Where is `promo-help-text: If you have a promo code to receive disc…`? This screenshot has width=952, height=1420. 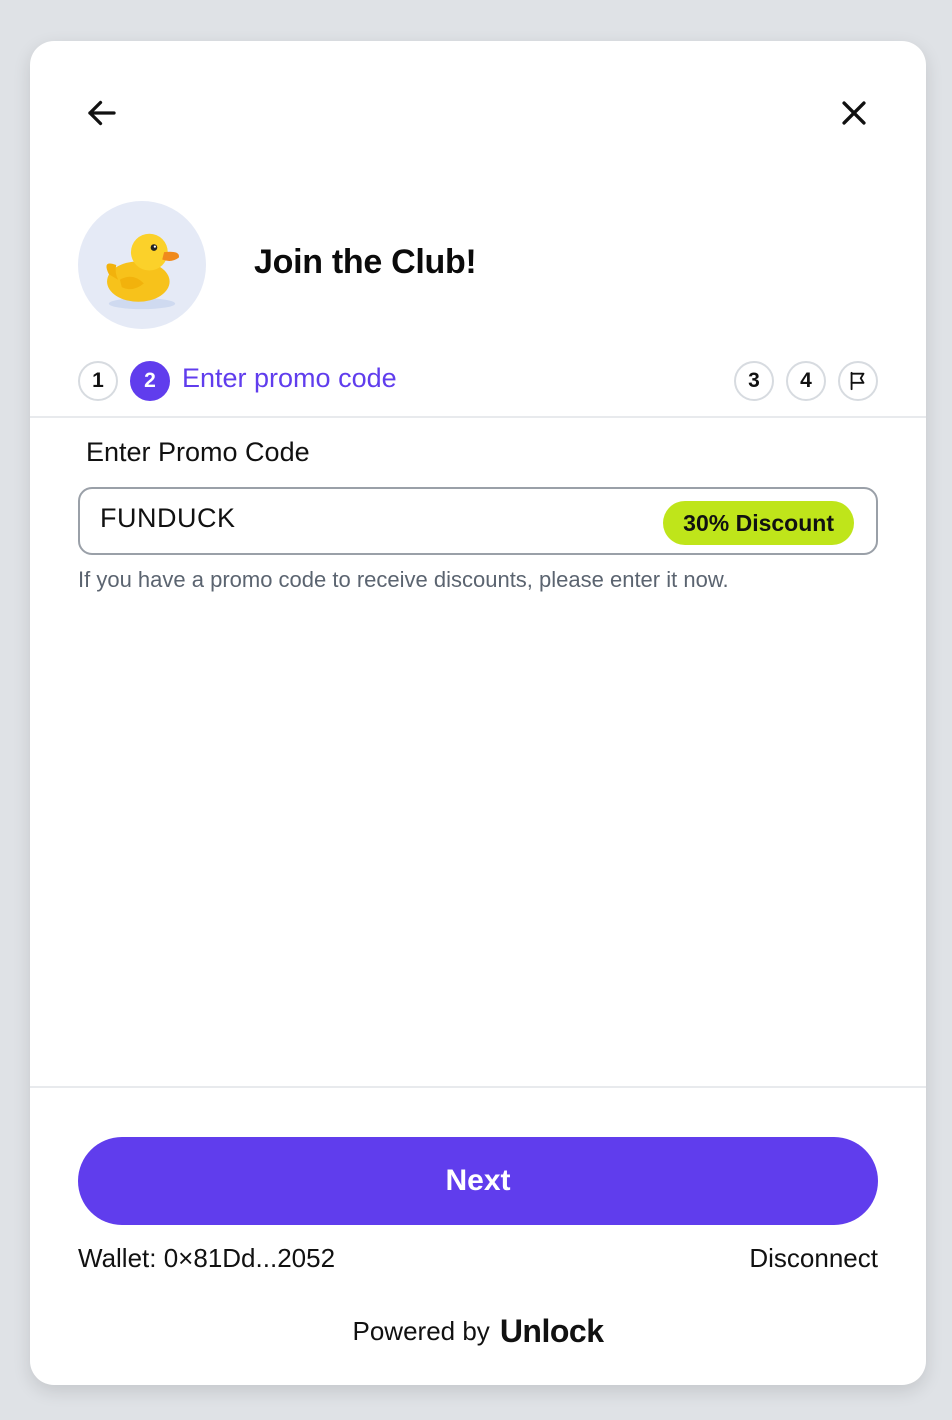
promo-help-text: If you have a promo code to receive disc… is located at coordinates (403, 579).